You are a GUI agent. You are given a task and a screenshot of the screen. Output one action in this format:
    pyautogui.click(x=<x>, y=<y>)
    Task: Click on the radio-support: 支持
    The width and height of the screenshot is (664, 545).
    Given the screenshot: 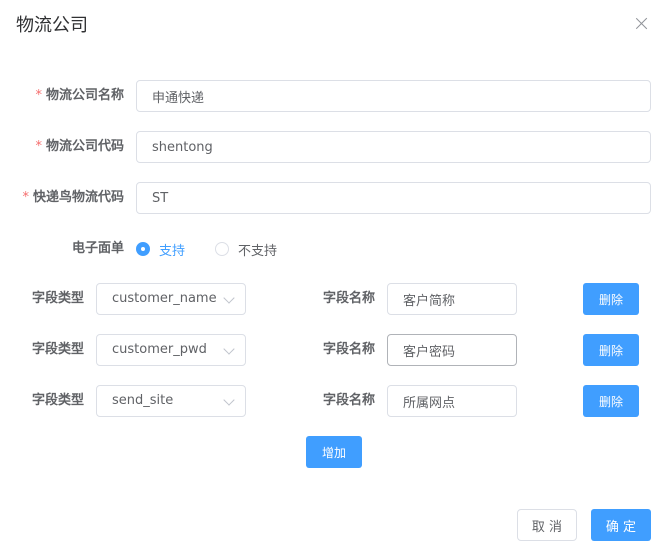 What is the action you would take?
    pyautogui.click(x=160, y=249)
    